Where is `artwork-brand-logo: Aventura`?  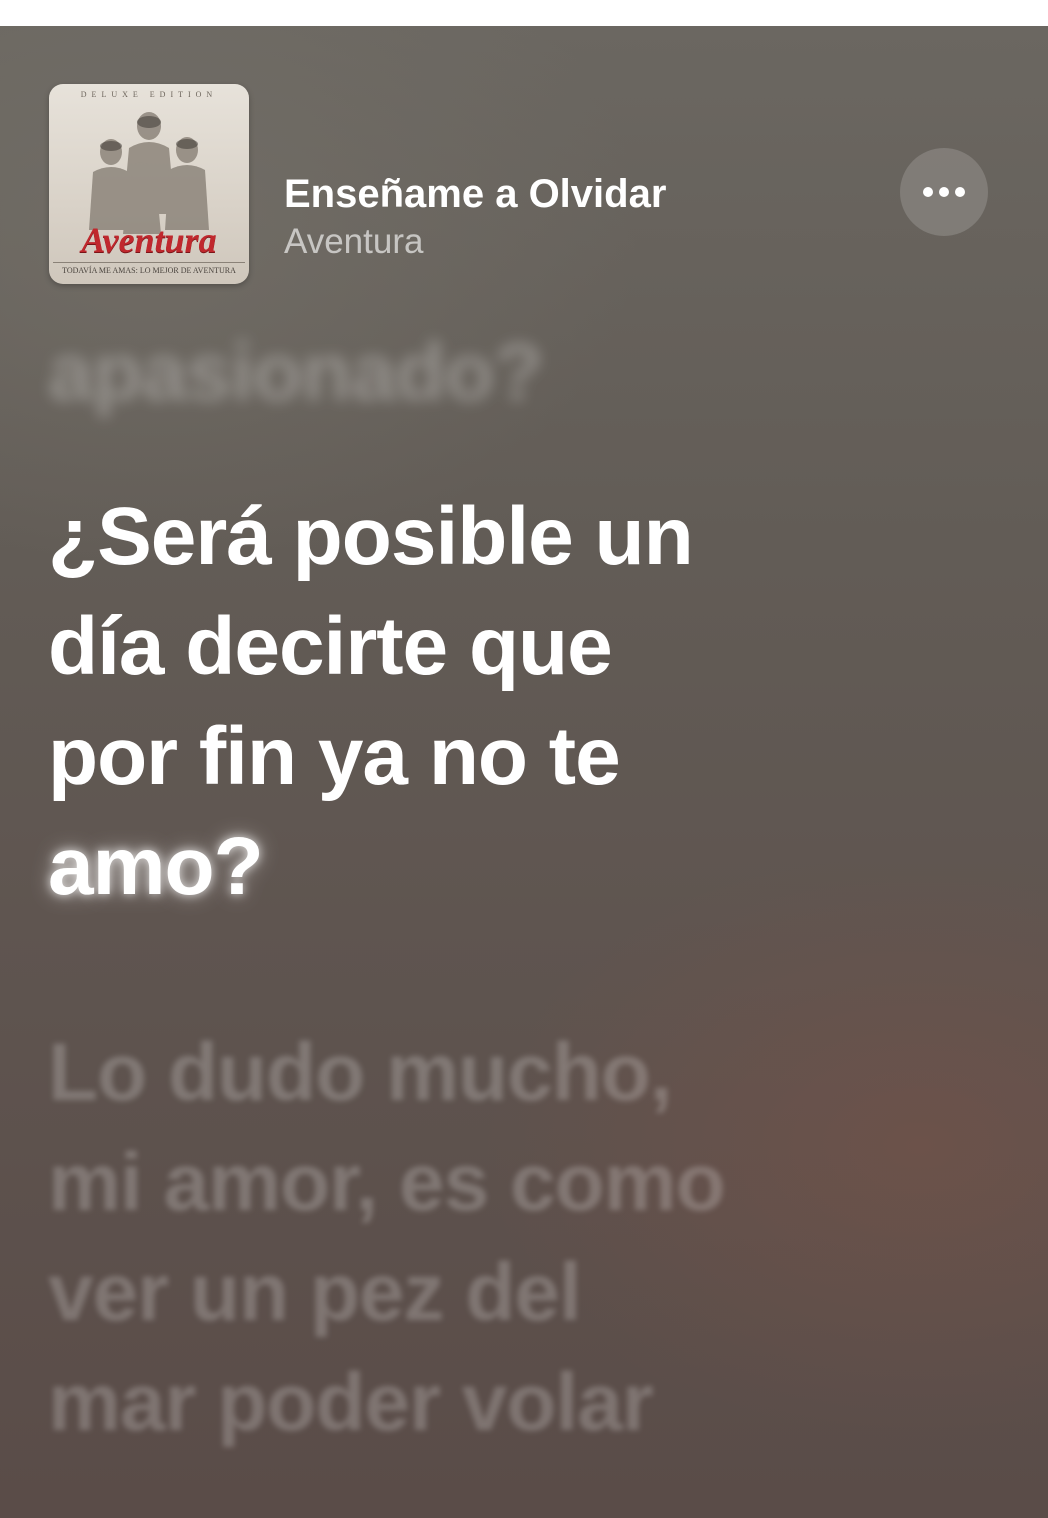 artwork-brand-logo: Aventura is located at coordinates (149, 240).